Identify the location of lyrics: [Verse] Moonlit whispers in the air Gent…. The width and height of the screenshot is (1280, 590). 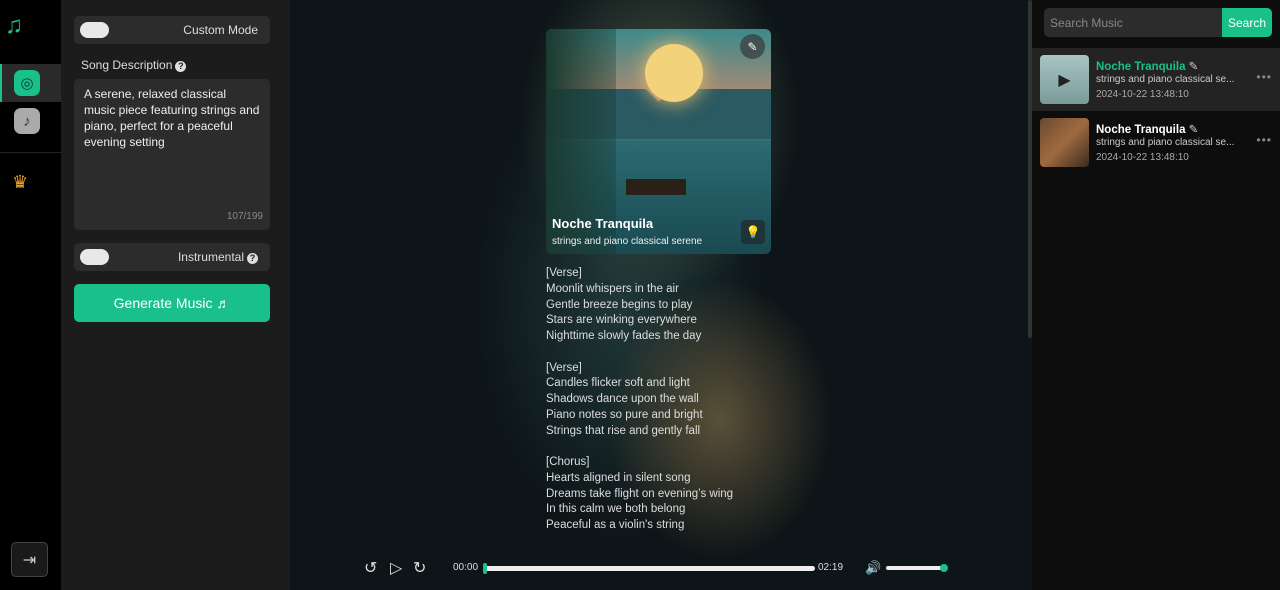
(640, 399).